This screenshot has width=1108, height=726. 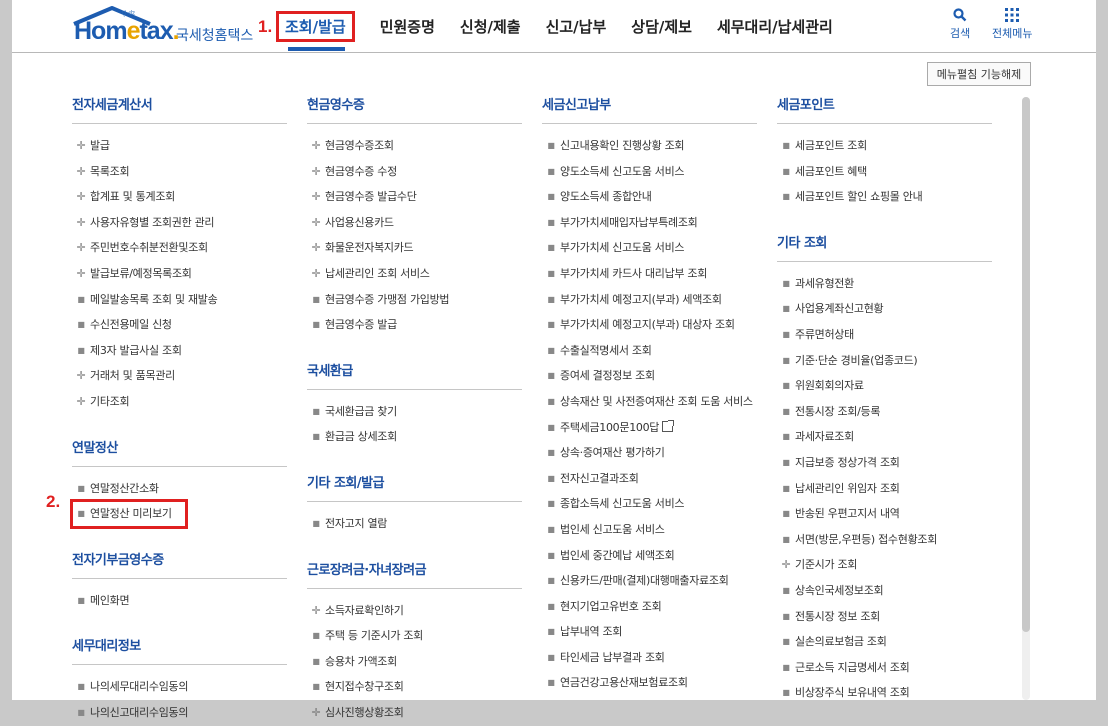 What do you see at coordinates (179, 325) in the screenshot?
I see `menu-item: ■ 수신전용메일 신청` at bounding box center [179, 325].